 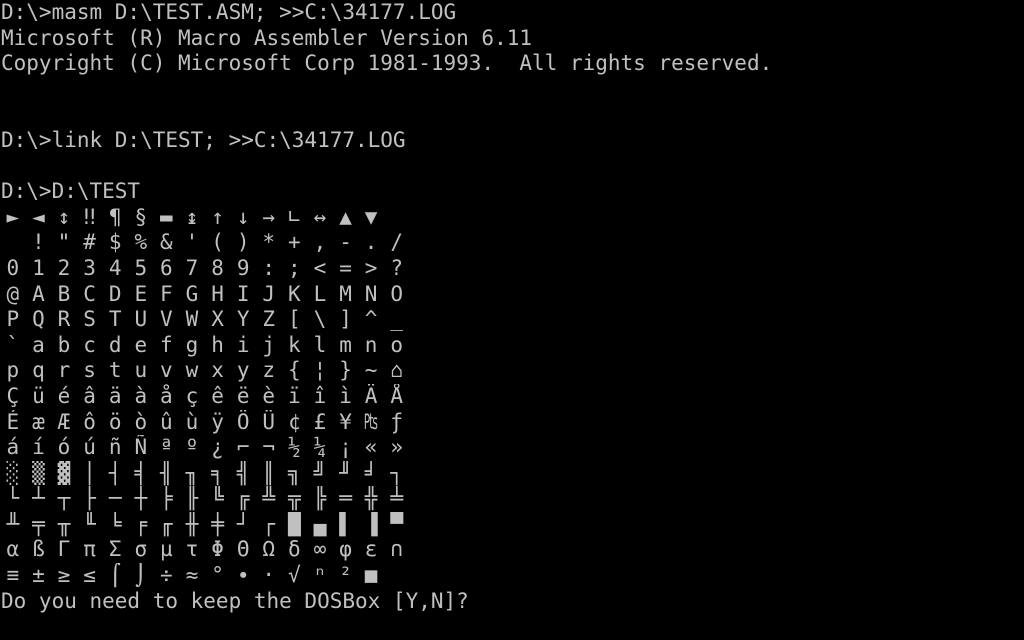 What do you see at coordinates (38, 267) in the screenshot?
I see `charset-cell: 1` at bounding box center [38, 267].